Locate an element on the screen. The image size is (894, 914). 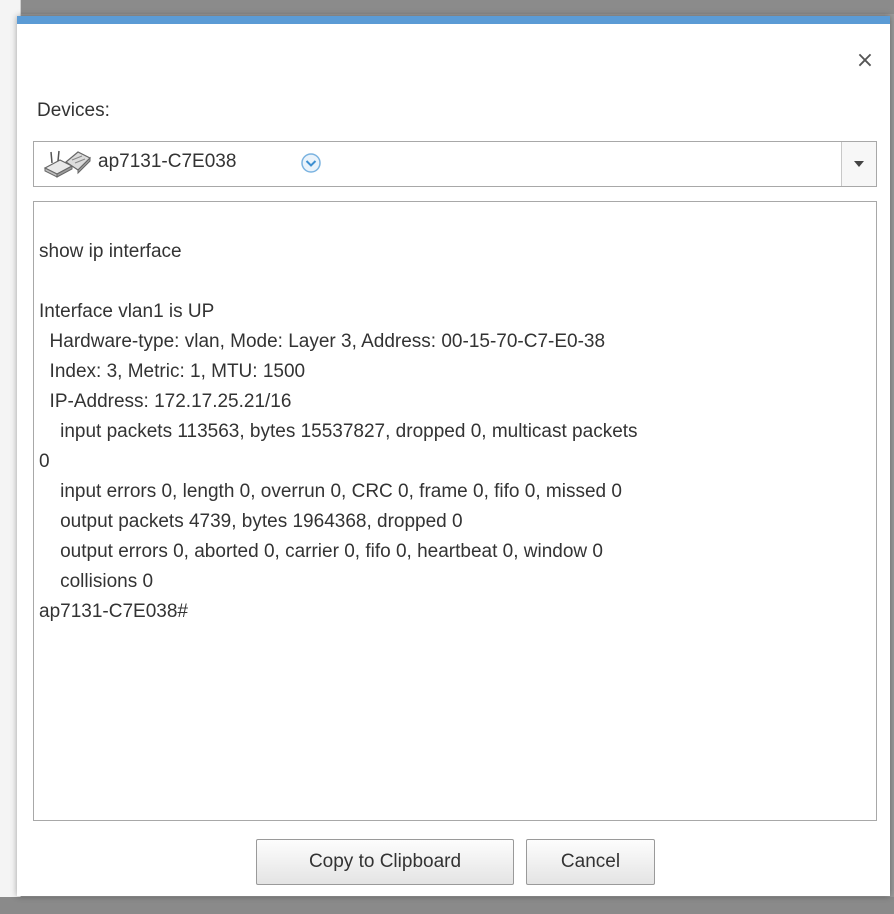
output-line: Index: 3, Metric: 1, MTU: 1500 is located at coordinates (172, 371).